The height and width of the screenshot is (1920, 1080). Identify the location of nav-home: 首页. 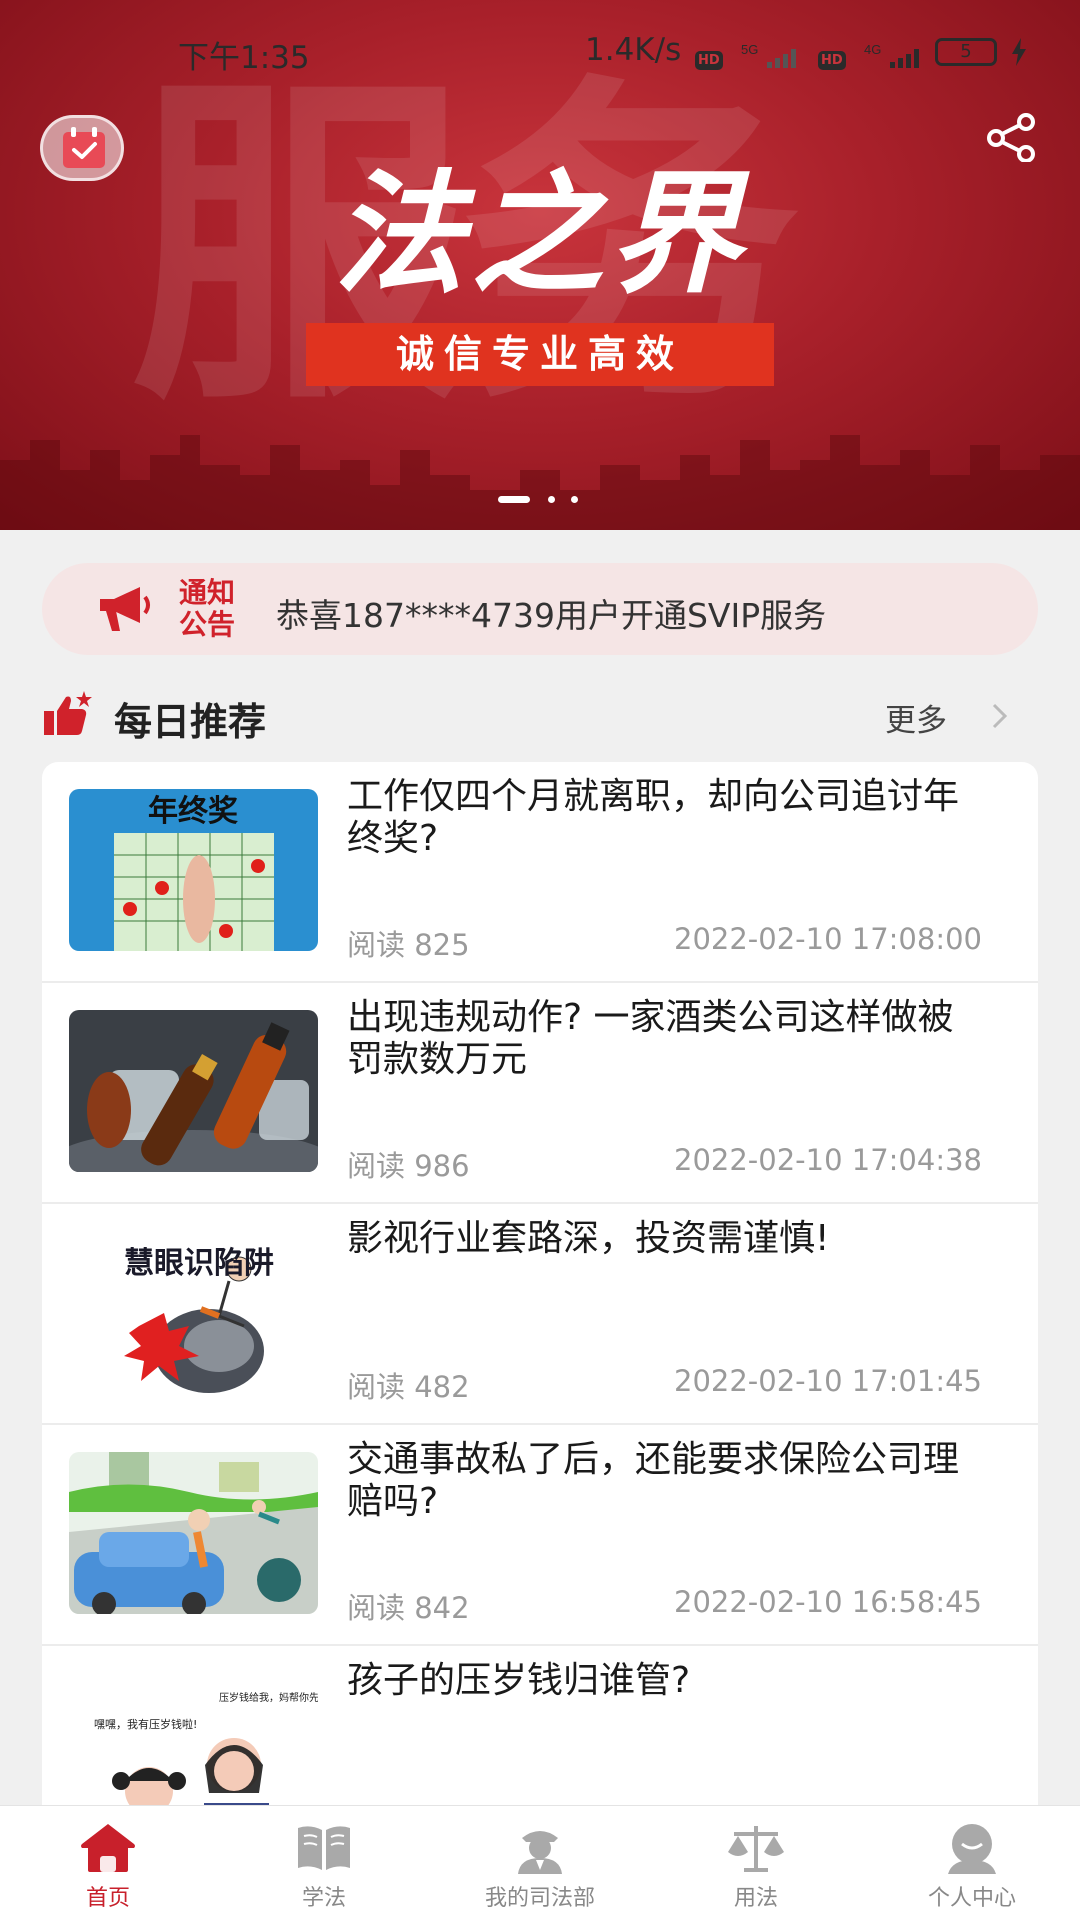
(108, 1863).